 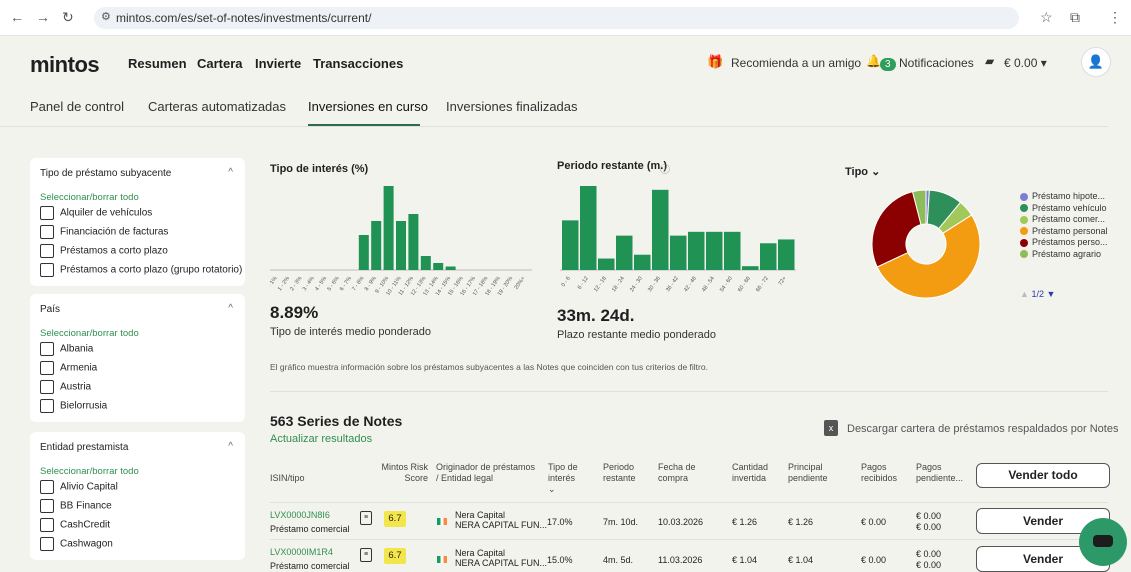 What do you see at coordinates (936, 63) in the screenshot?
I see `notifications-link: Notificaciones` at bounding box center [936, 63].